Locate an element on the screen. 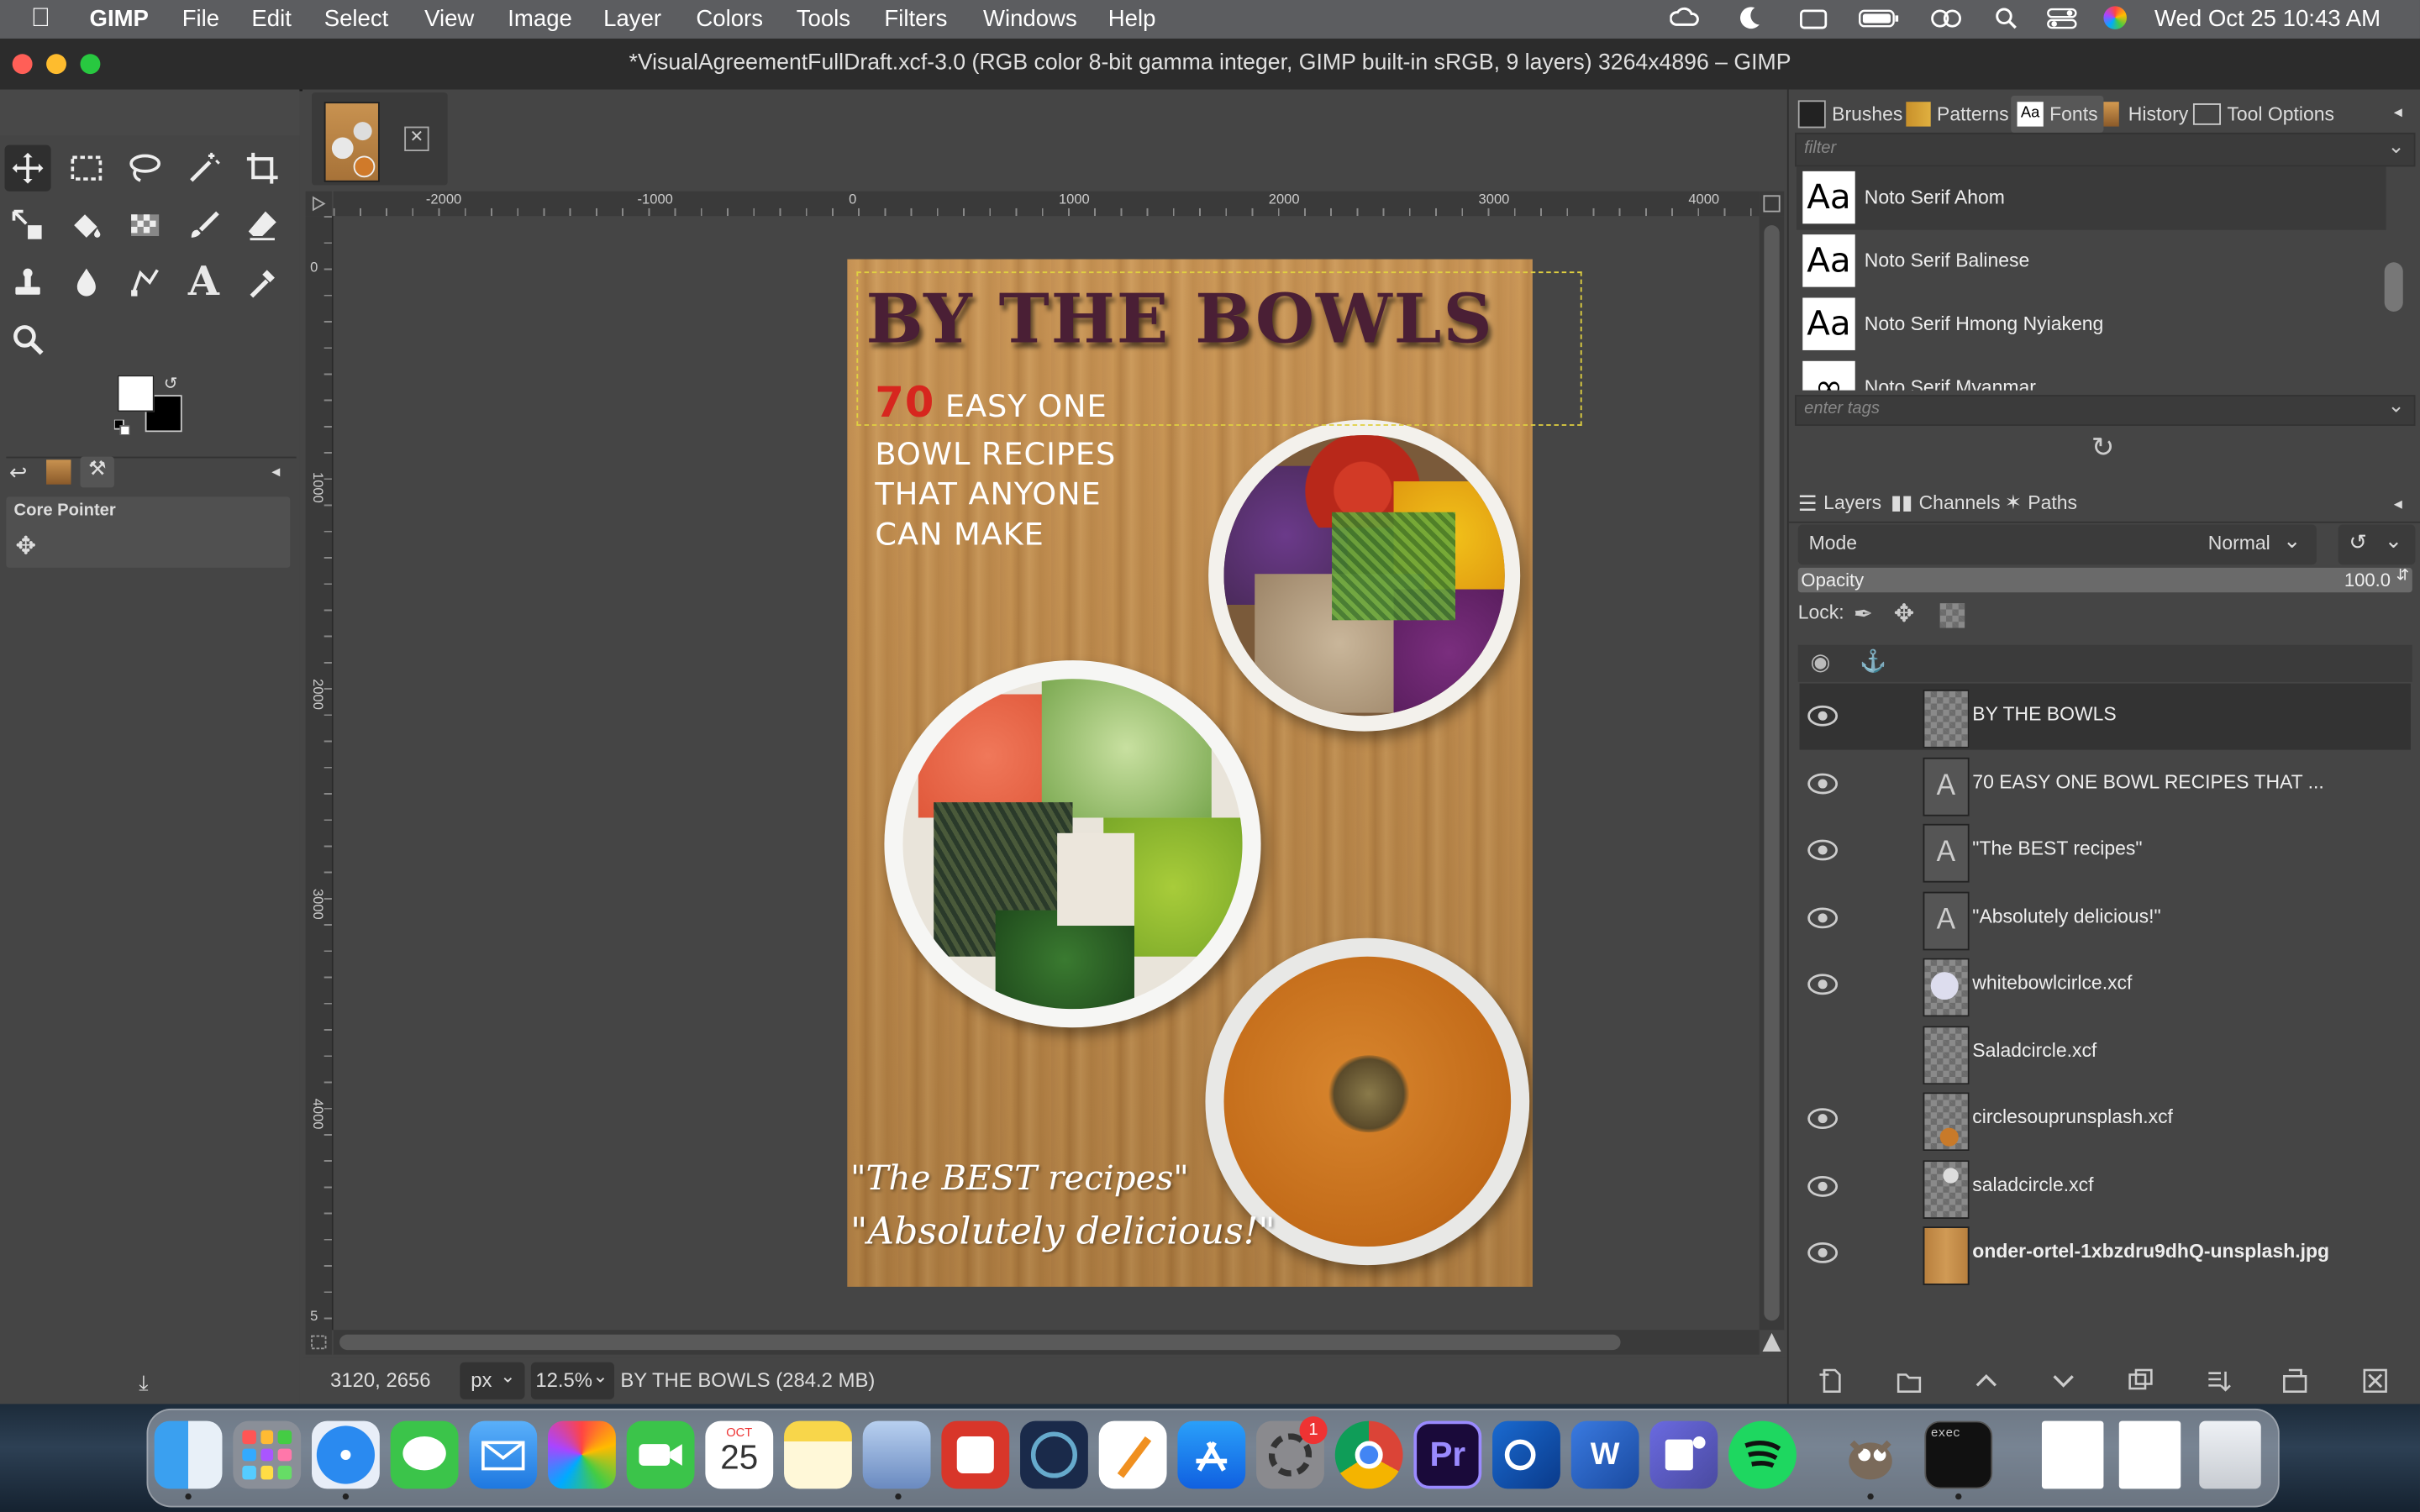  font-list-scroll-thumb is located at coordinates (2393, 287).